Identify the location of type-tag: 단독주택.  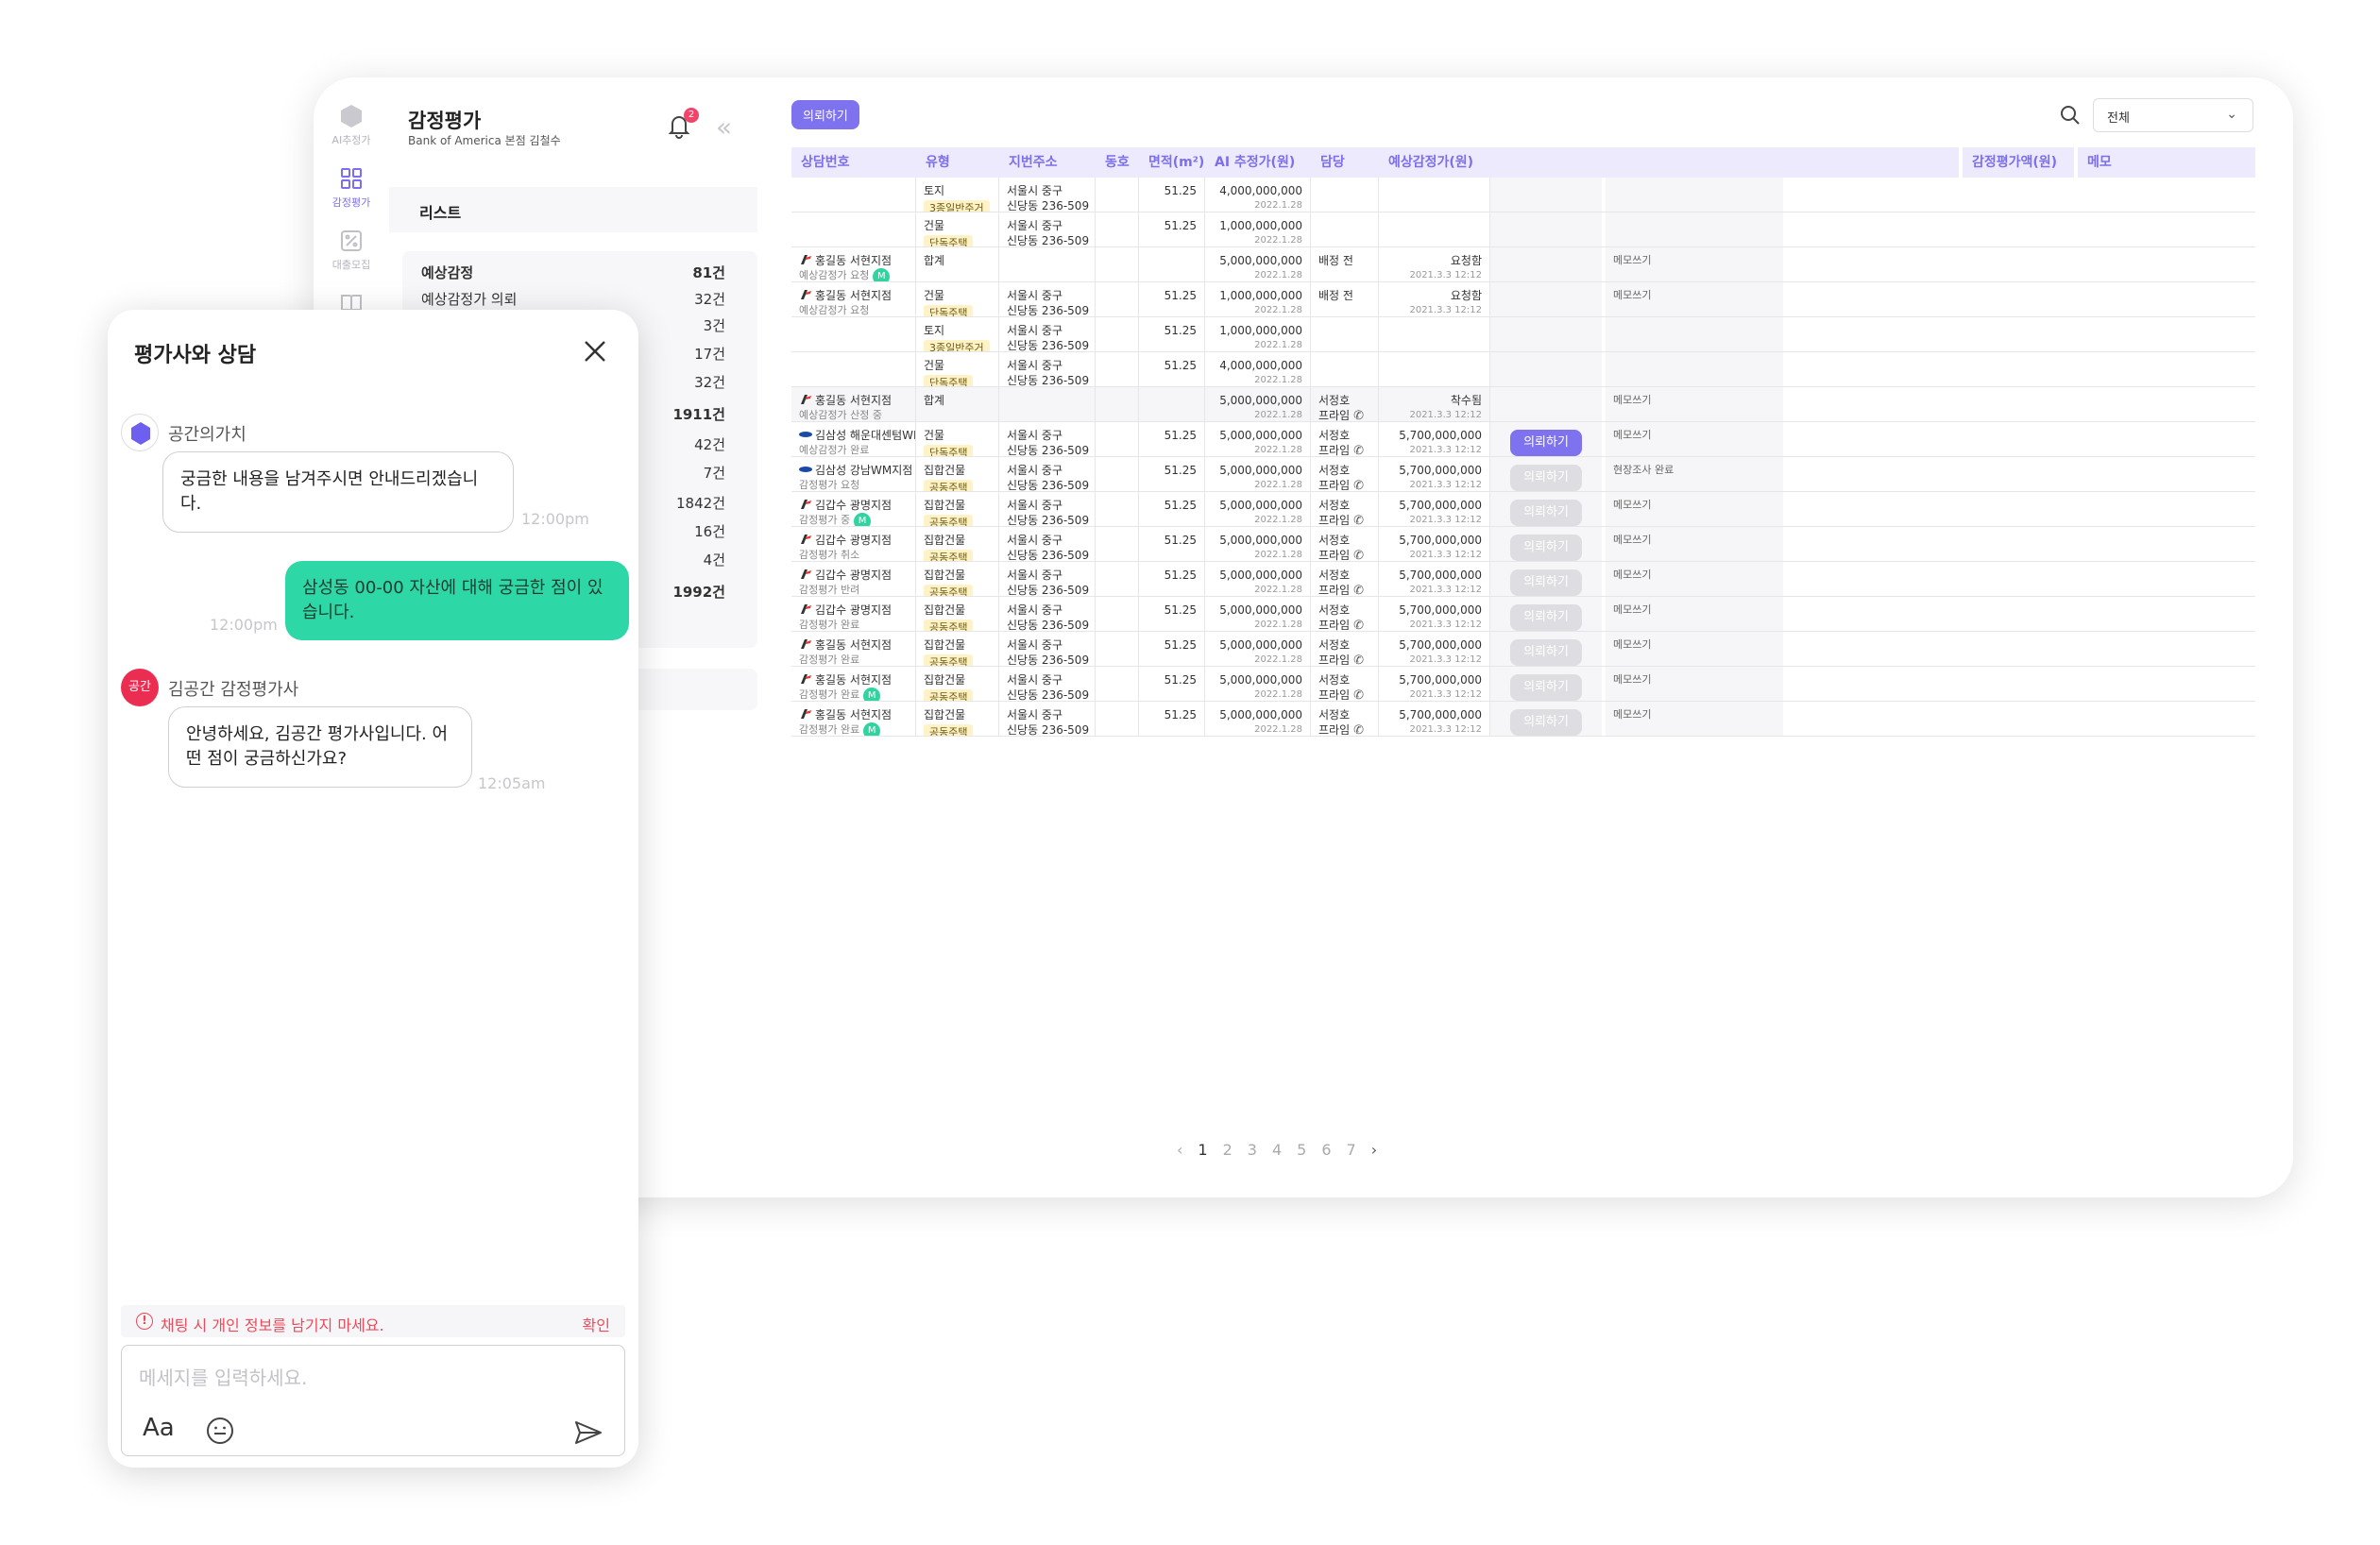
(949, 241).